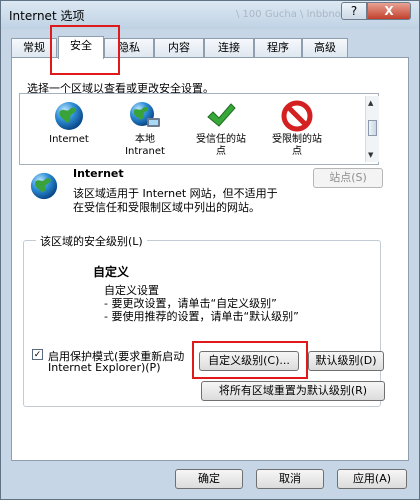  I want to click on tab-connections: 连接, so click(229, 48).